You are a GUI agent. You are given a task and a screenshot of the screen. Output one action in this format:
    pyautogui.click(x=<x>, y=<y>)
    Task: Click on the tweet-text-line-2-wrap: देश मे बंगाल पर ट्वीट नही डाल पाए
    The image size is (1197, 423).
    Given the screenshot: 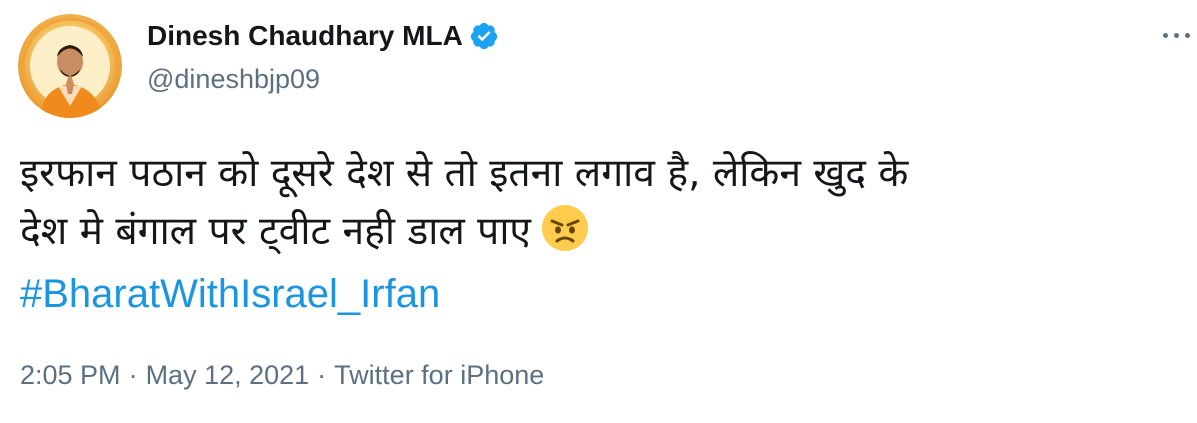 What is the action you would take?
    pyautogui.click(x=605, y=232)
    